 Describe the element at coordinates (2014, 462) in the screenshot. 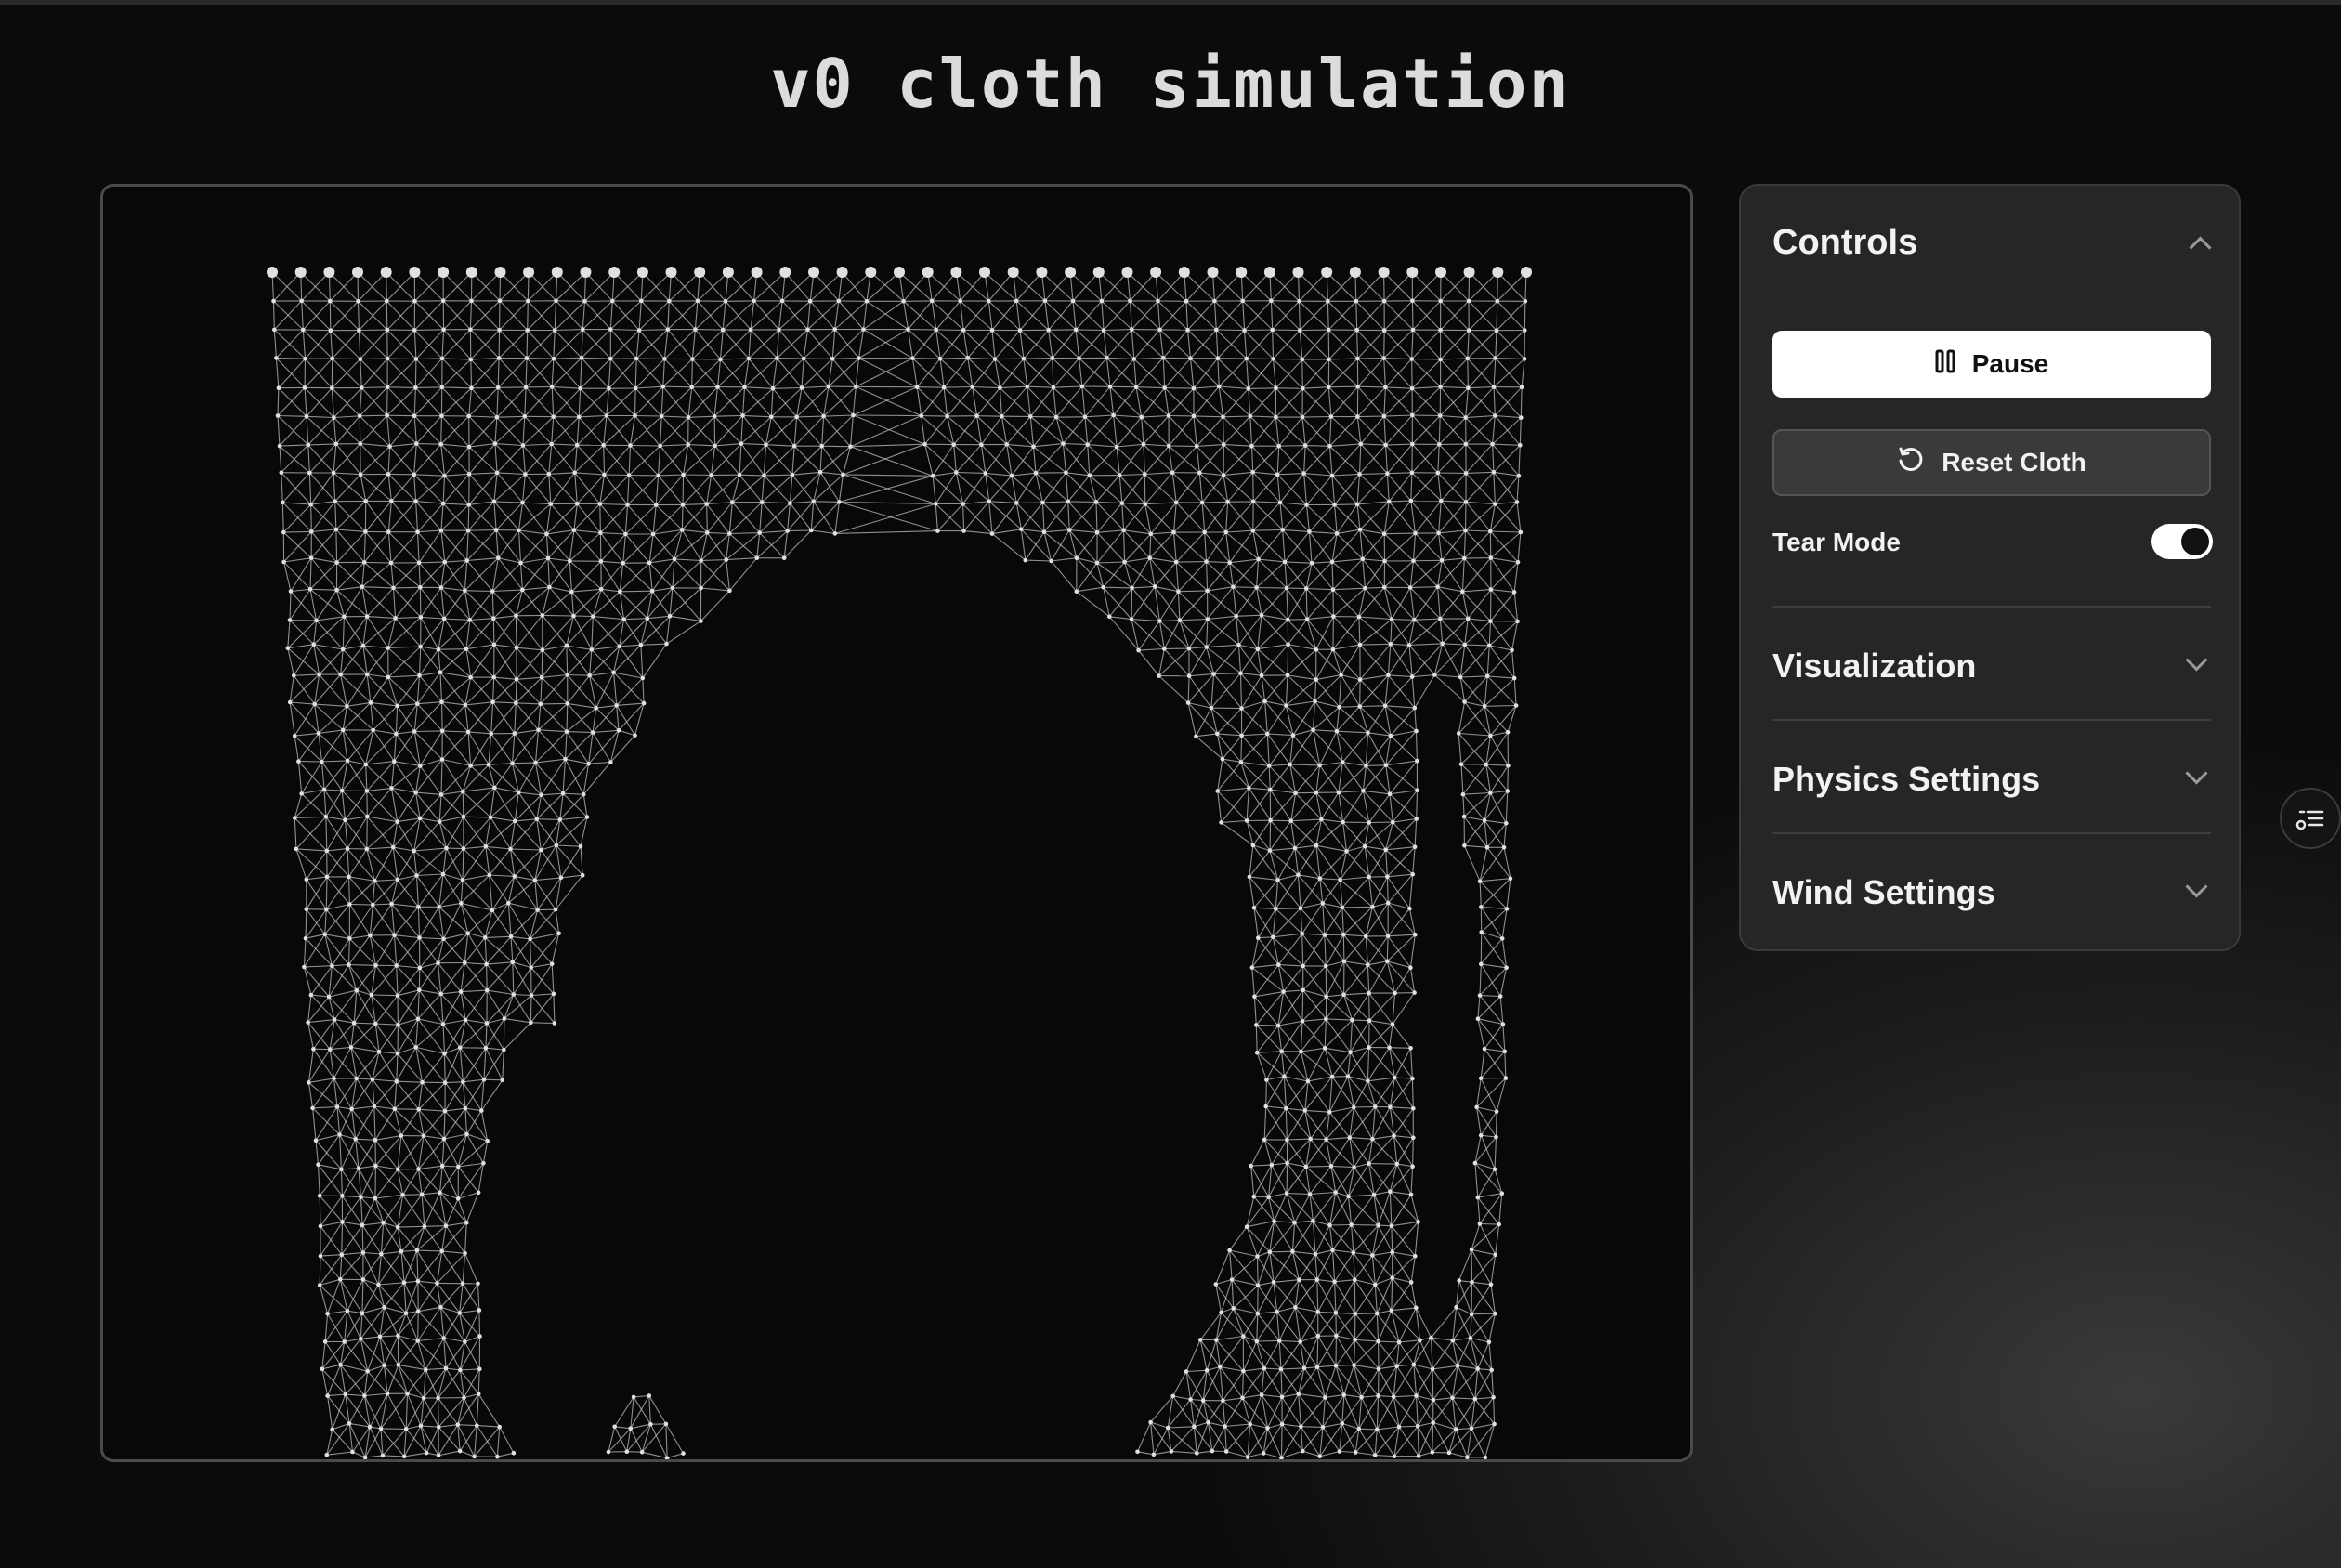

I see `reset-label: Reset Cloth` at that location.